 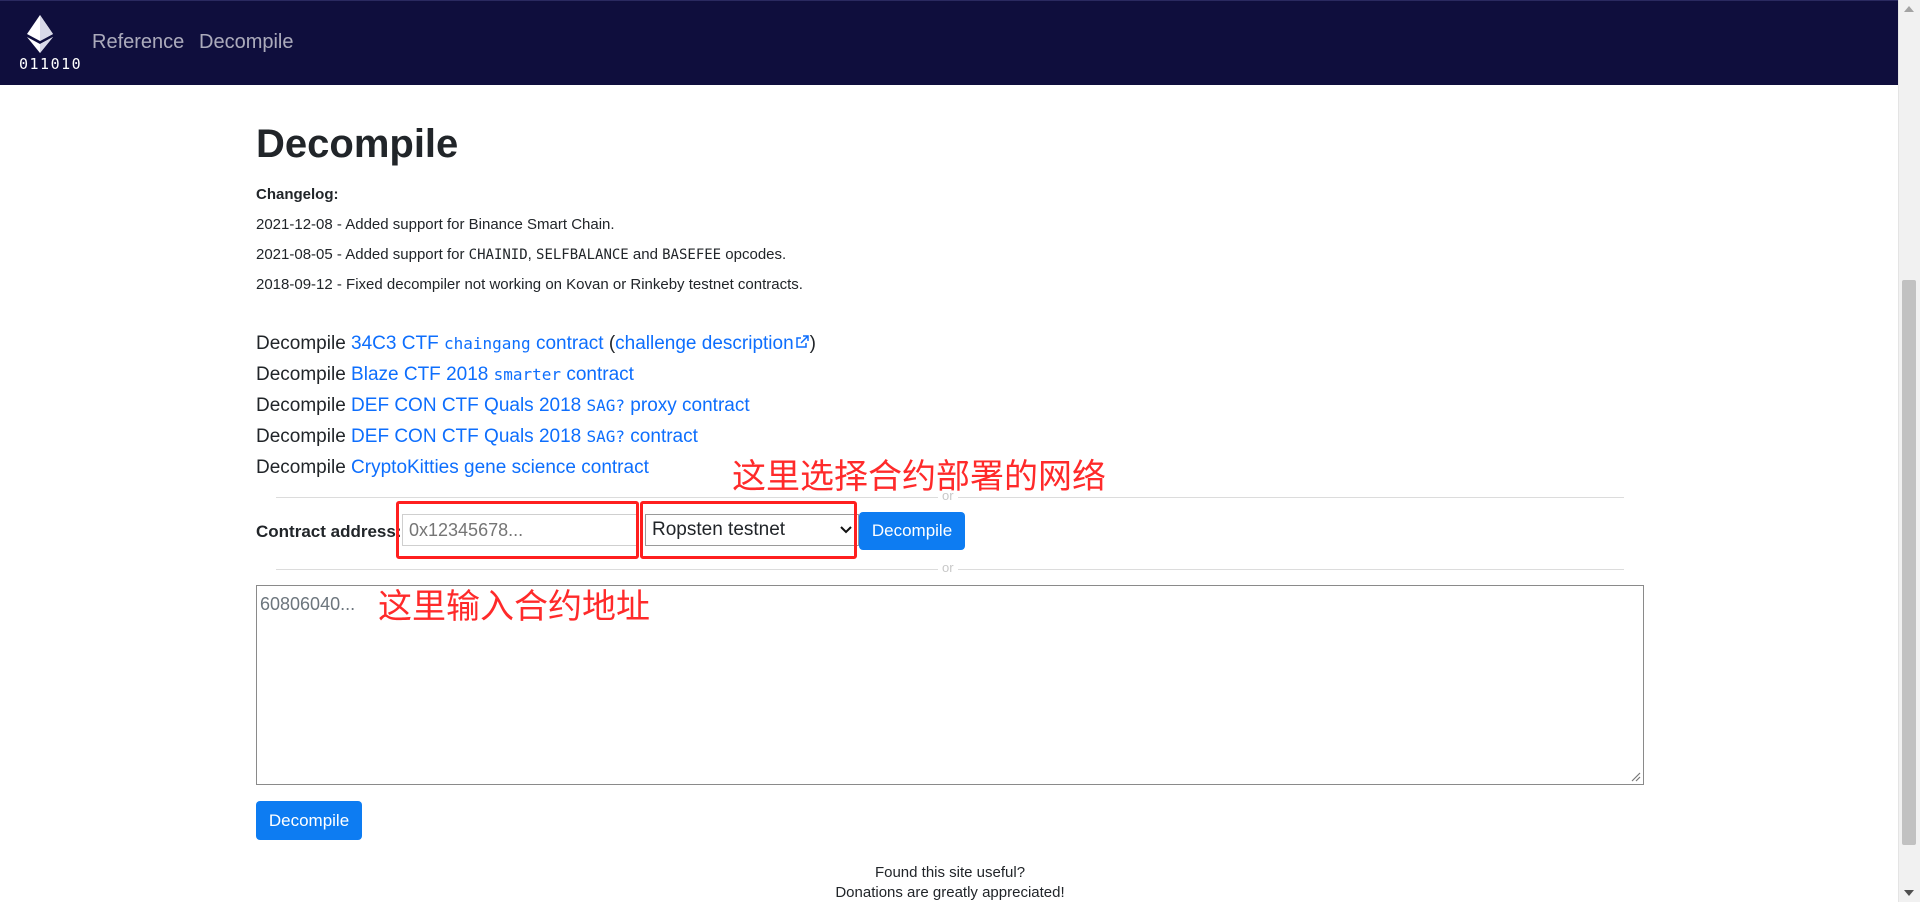 What do you see at coordinates (357, 144) in the screenshot?
I see `page-title: Decompile` at bounding box center [357, 144].